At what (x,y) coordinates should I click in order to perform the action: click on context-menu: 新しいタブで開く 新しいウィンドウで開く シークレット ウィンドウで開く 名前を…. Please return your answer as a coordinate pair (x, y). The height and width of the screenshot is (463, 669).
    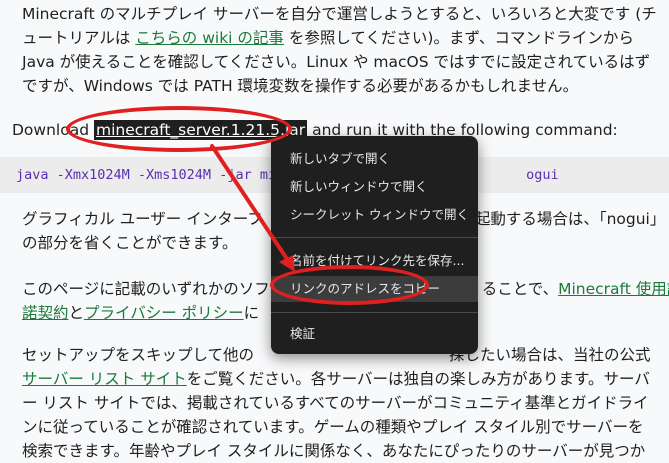
    Looking at the image, I should click on (374, 245).